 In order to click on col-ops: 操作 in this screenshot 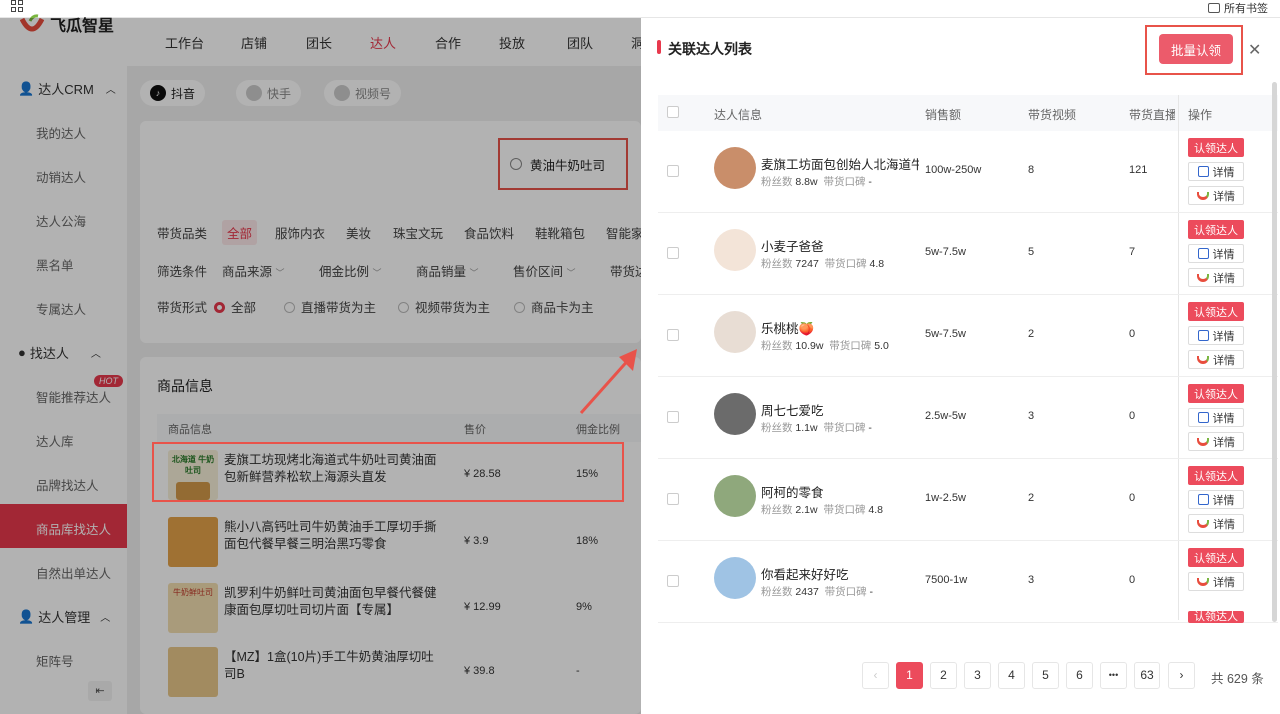, I will do `click(1200, 115)`.